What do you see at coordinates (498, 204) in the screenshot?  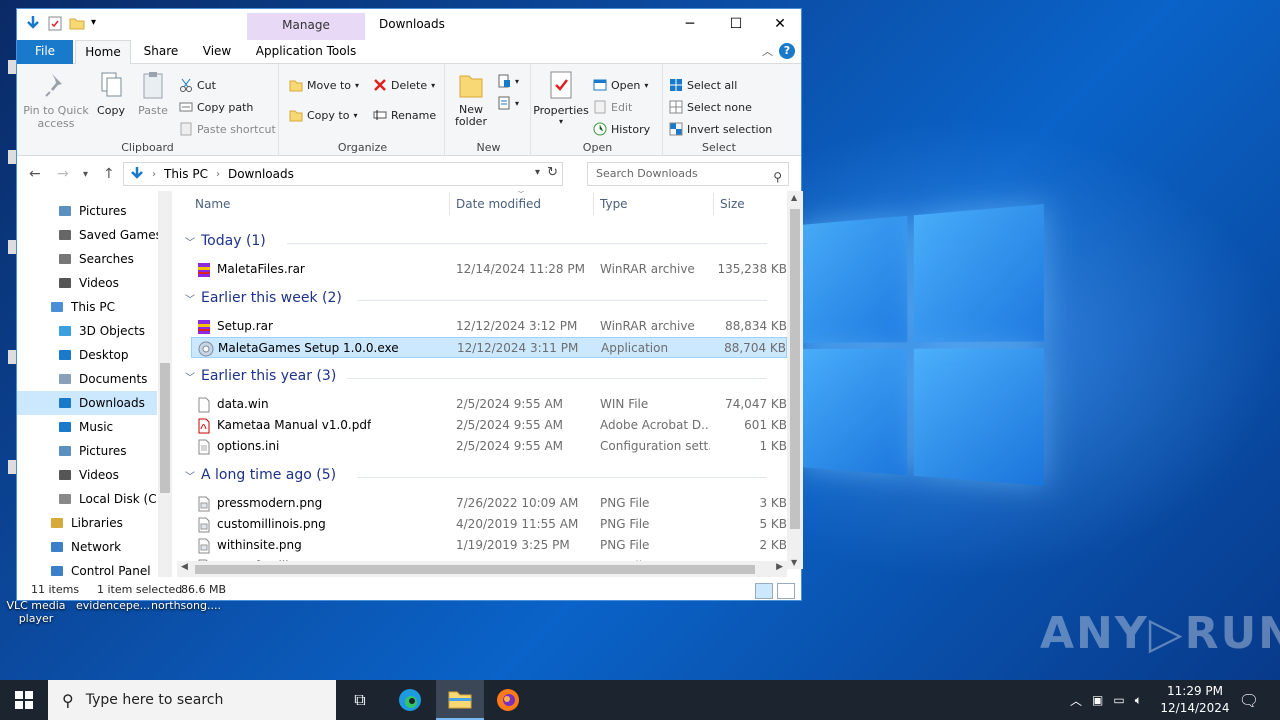 I see `column-header-date: Date modified` at bounding box center [498, 204].